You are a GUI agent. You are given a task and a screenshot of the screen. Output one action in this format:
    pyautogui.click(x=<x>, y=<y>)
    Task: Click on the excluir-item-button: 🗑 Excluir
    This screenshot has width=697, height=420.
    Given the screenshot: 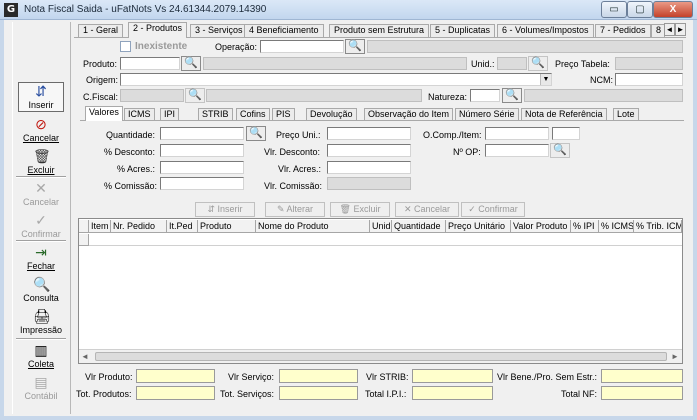 What is the action you would take?
    pyautogui.click(x=360, y=209)
    